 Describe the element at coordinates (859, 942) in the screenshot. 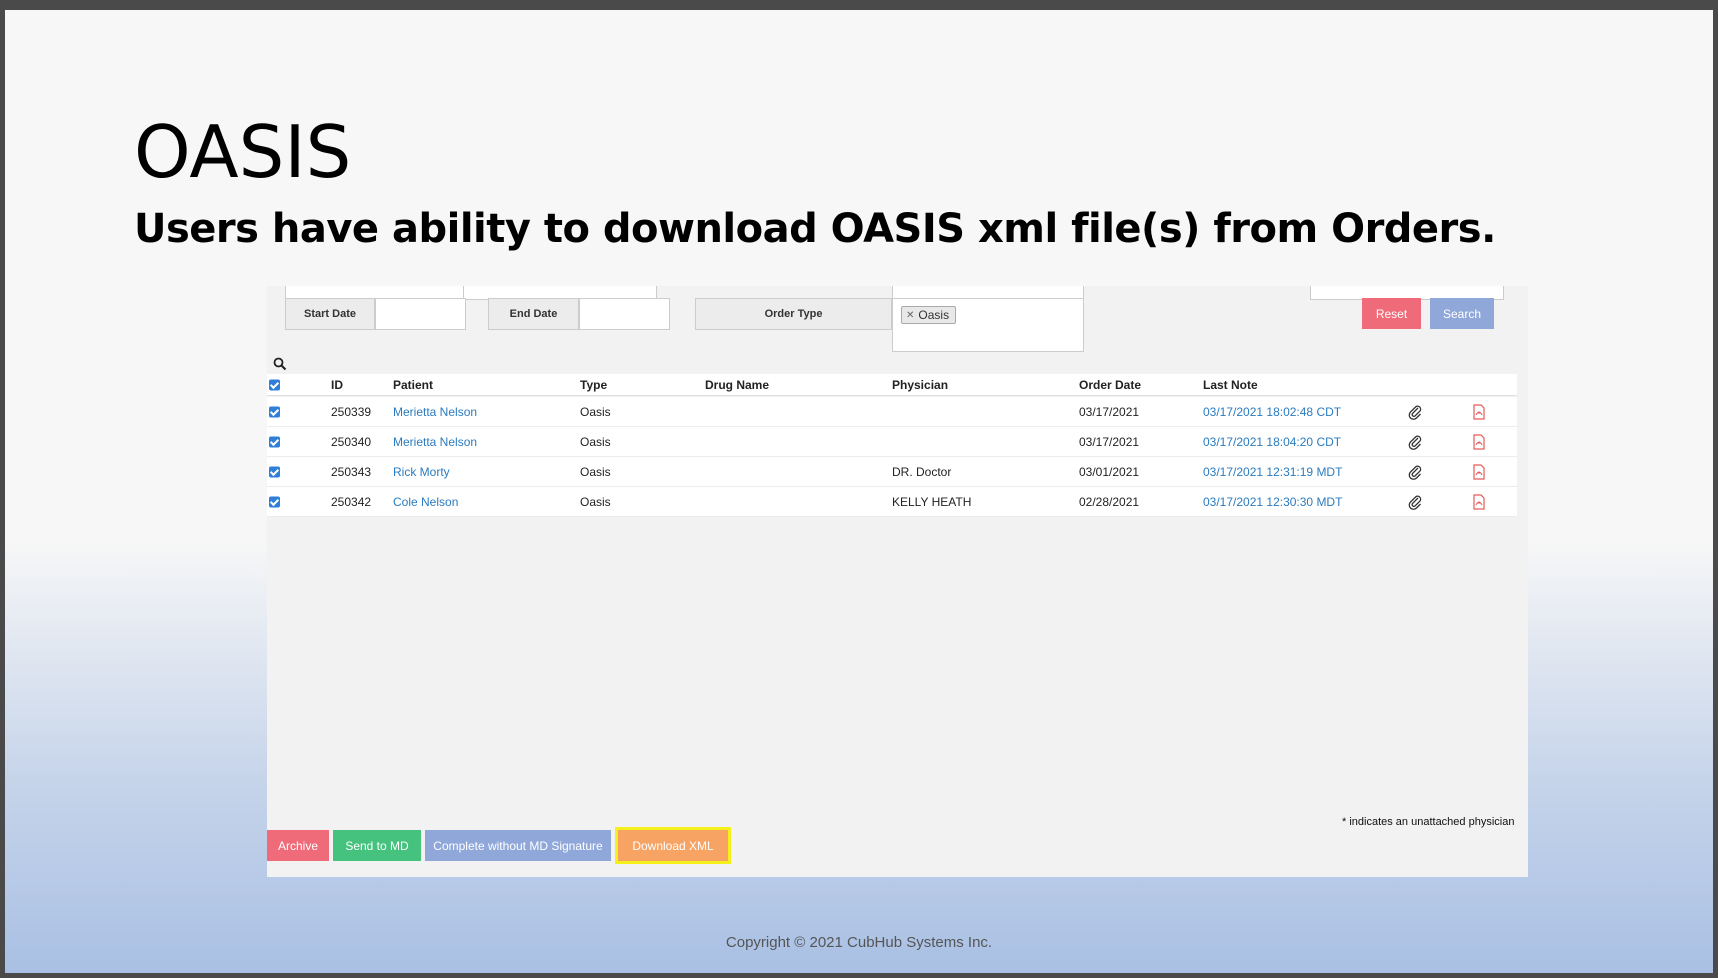

I see `copyright-footer: Copyright © 2021 CubHub Systems Inc.` at that location.